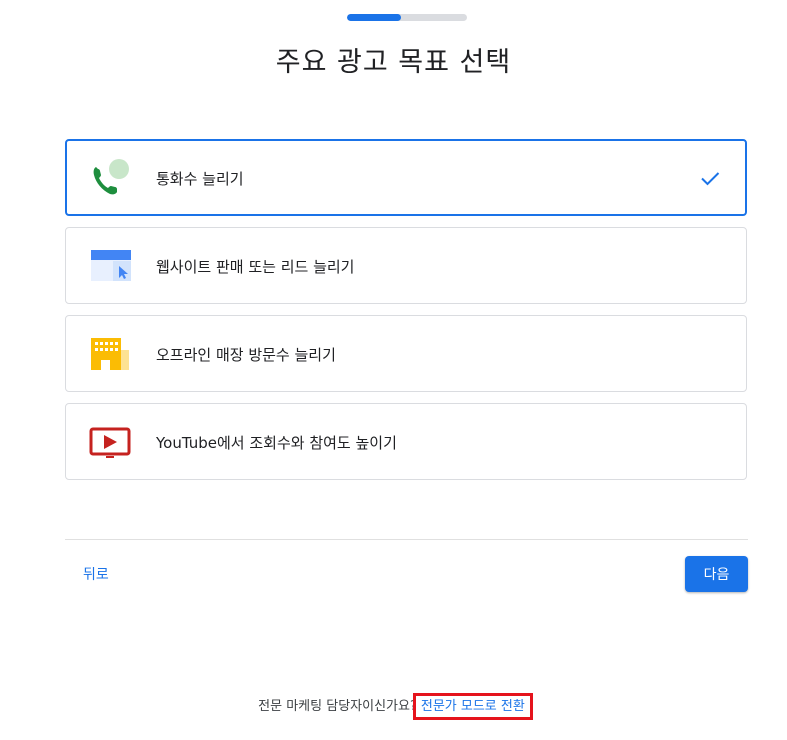 The height and width of the screenshot is (740, 787). I want to click on checkmark-icon, so click(710, 179).